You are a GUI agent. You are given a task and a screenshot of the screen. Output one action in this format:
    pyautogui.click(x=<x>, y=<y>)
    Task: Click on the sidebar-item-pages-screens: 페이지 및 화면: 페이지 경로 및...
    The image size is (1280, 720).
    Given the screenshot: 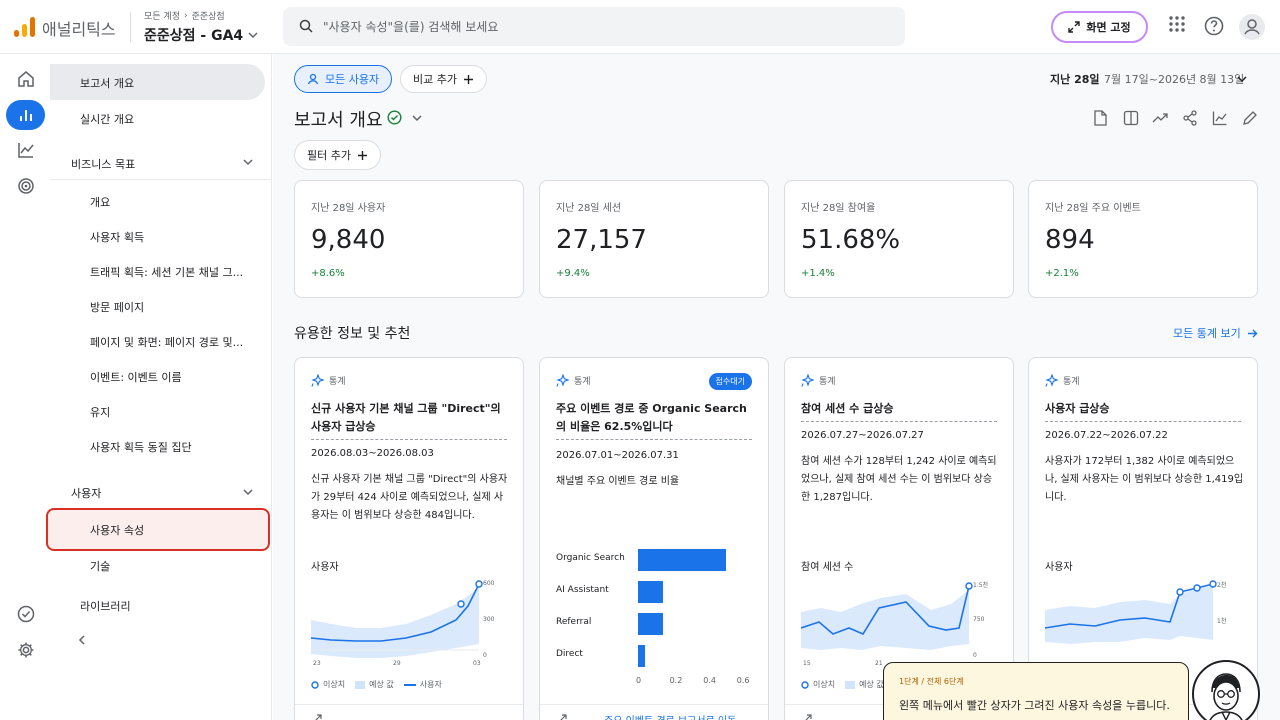 What is the action you would take?
    pyautogui.click(x=166, y=342)
    